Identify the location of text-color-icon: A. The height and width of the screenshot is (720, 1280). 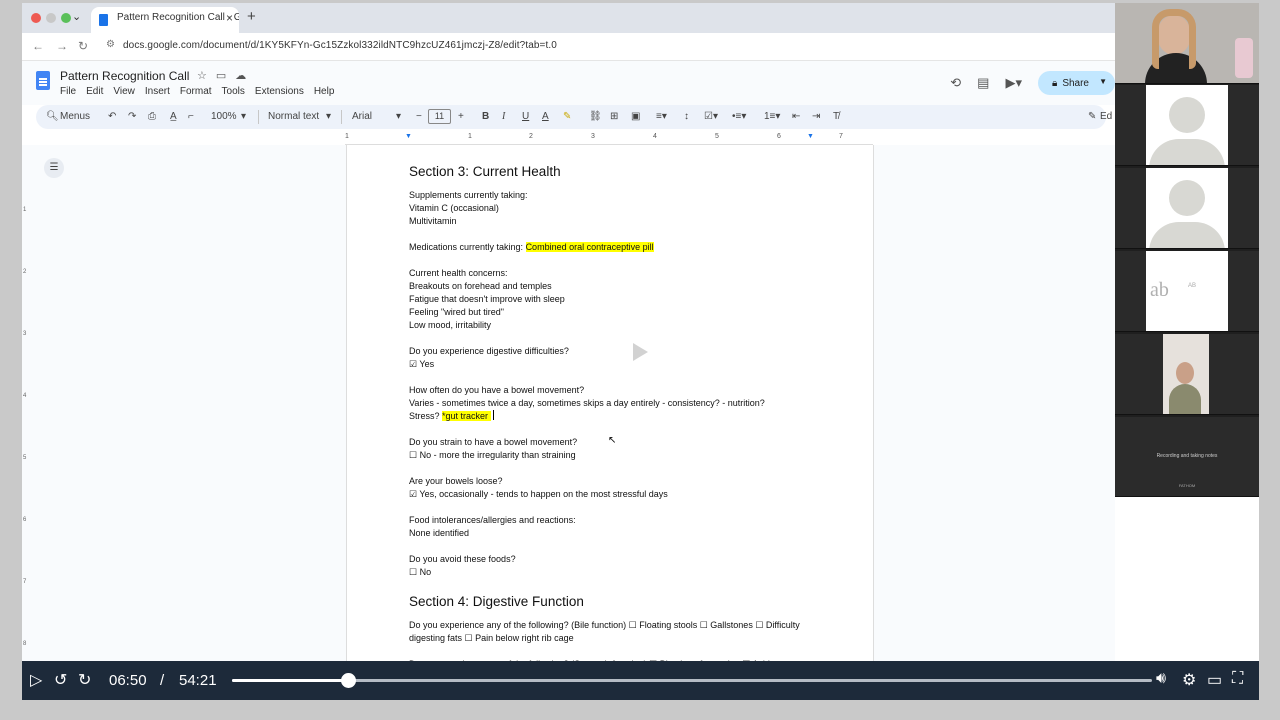
(545, 116).